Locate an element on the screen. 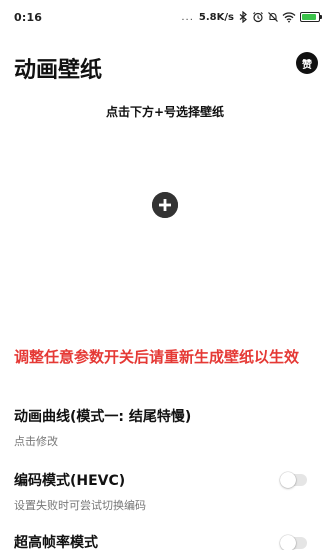 The image size is (330, 550). battery-level is located at coordinates (309, 17).